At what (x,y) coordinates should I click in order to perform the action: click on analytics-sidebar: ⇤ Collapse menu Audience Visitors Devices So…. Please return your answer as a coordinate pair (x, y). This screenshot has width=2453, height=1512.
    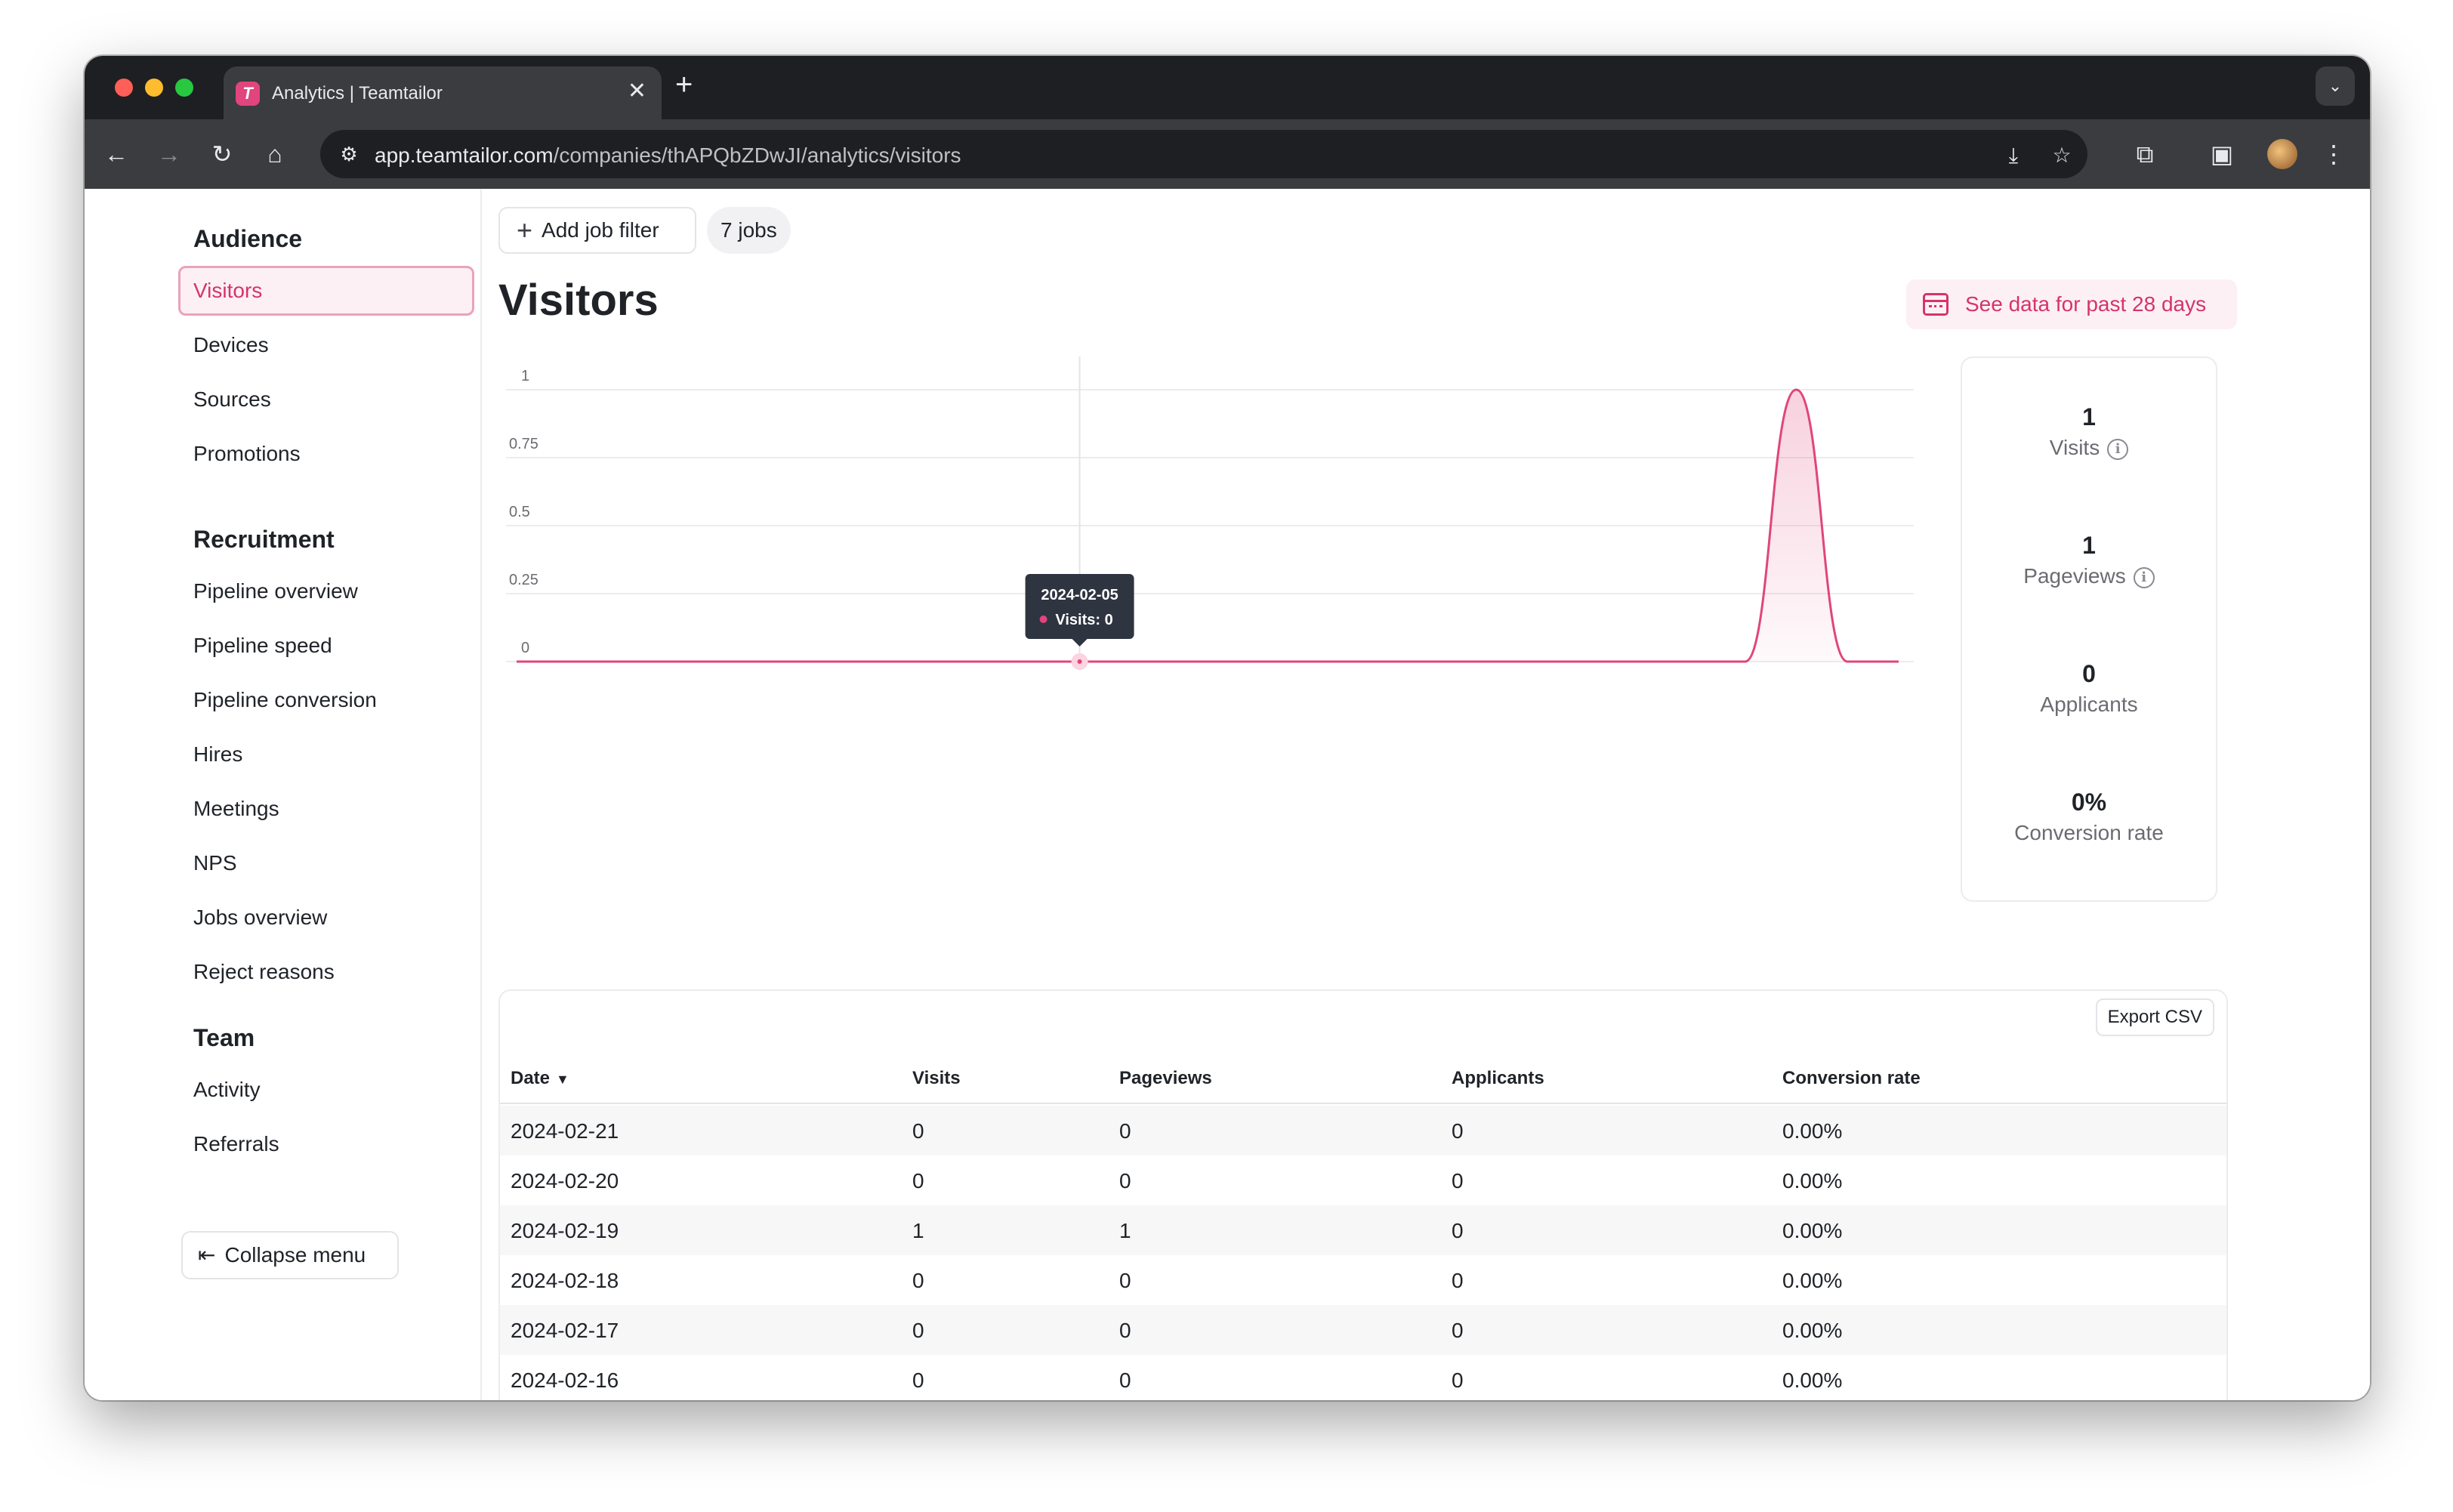
    Looking at the image, I should click on (283, 794).